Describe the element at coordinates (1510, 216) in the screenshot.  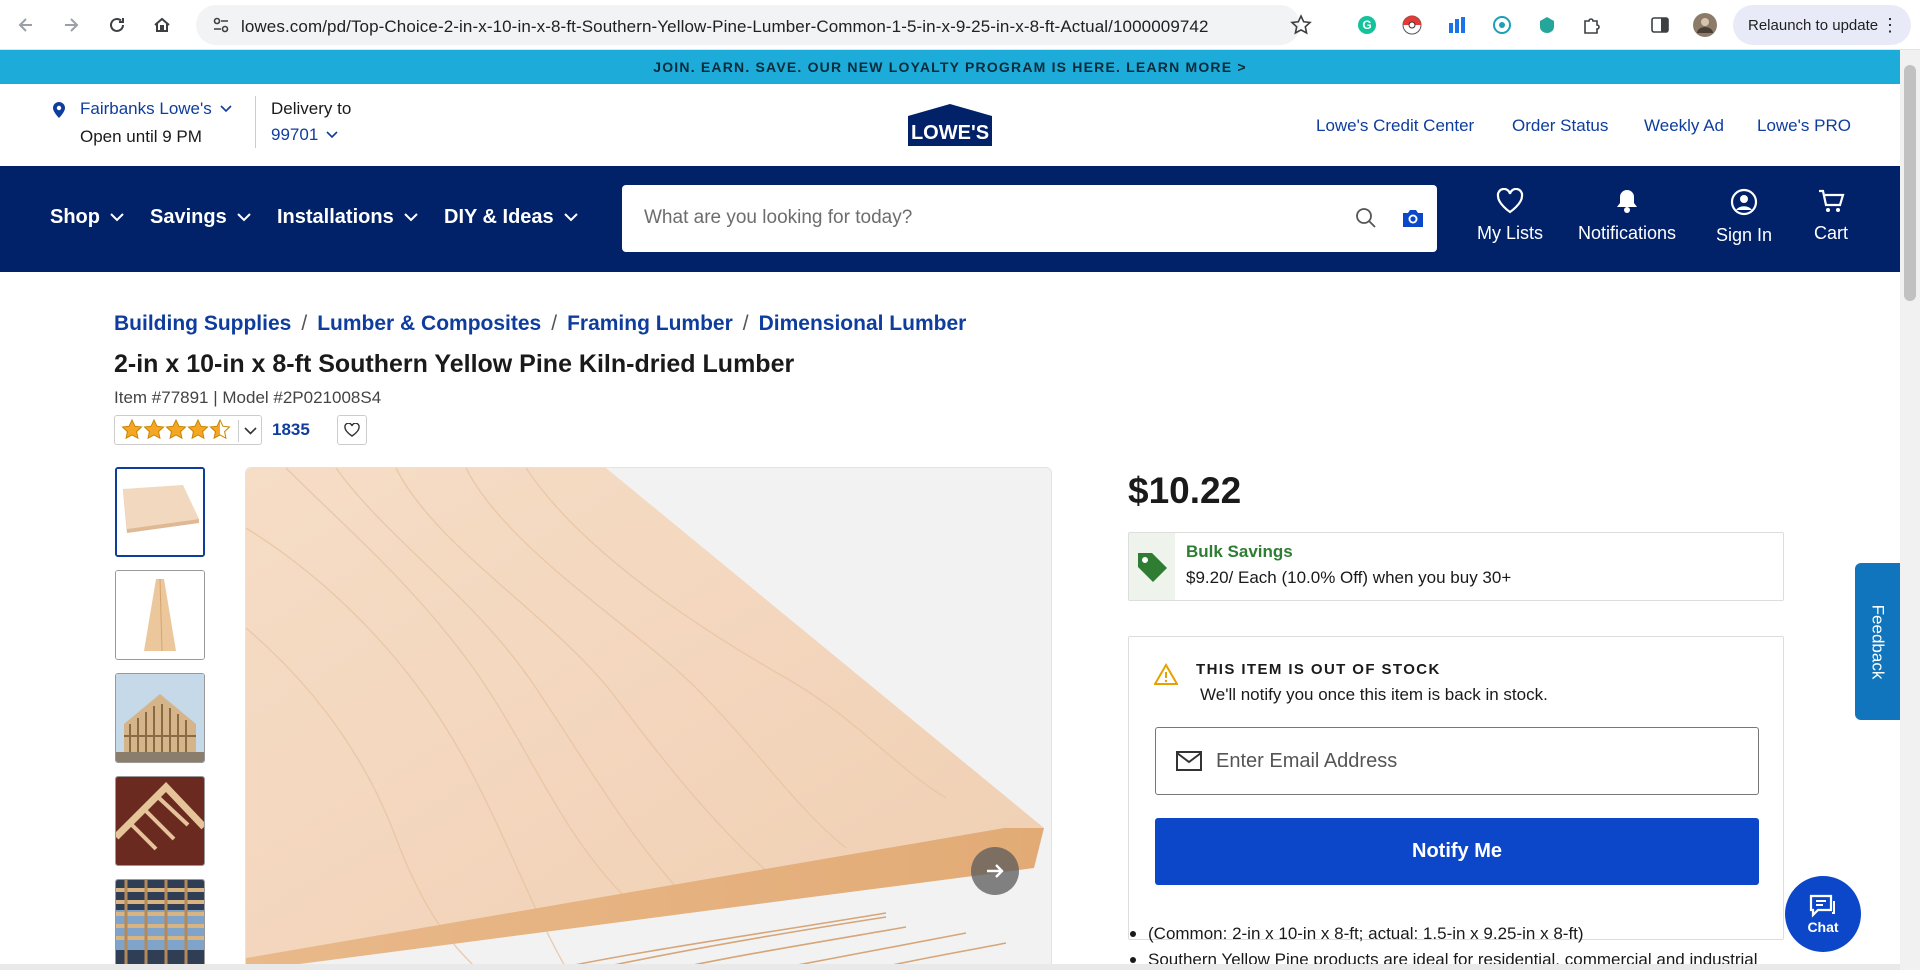
I see `my-lists-button: My Lists` at that location.